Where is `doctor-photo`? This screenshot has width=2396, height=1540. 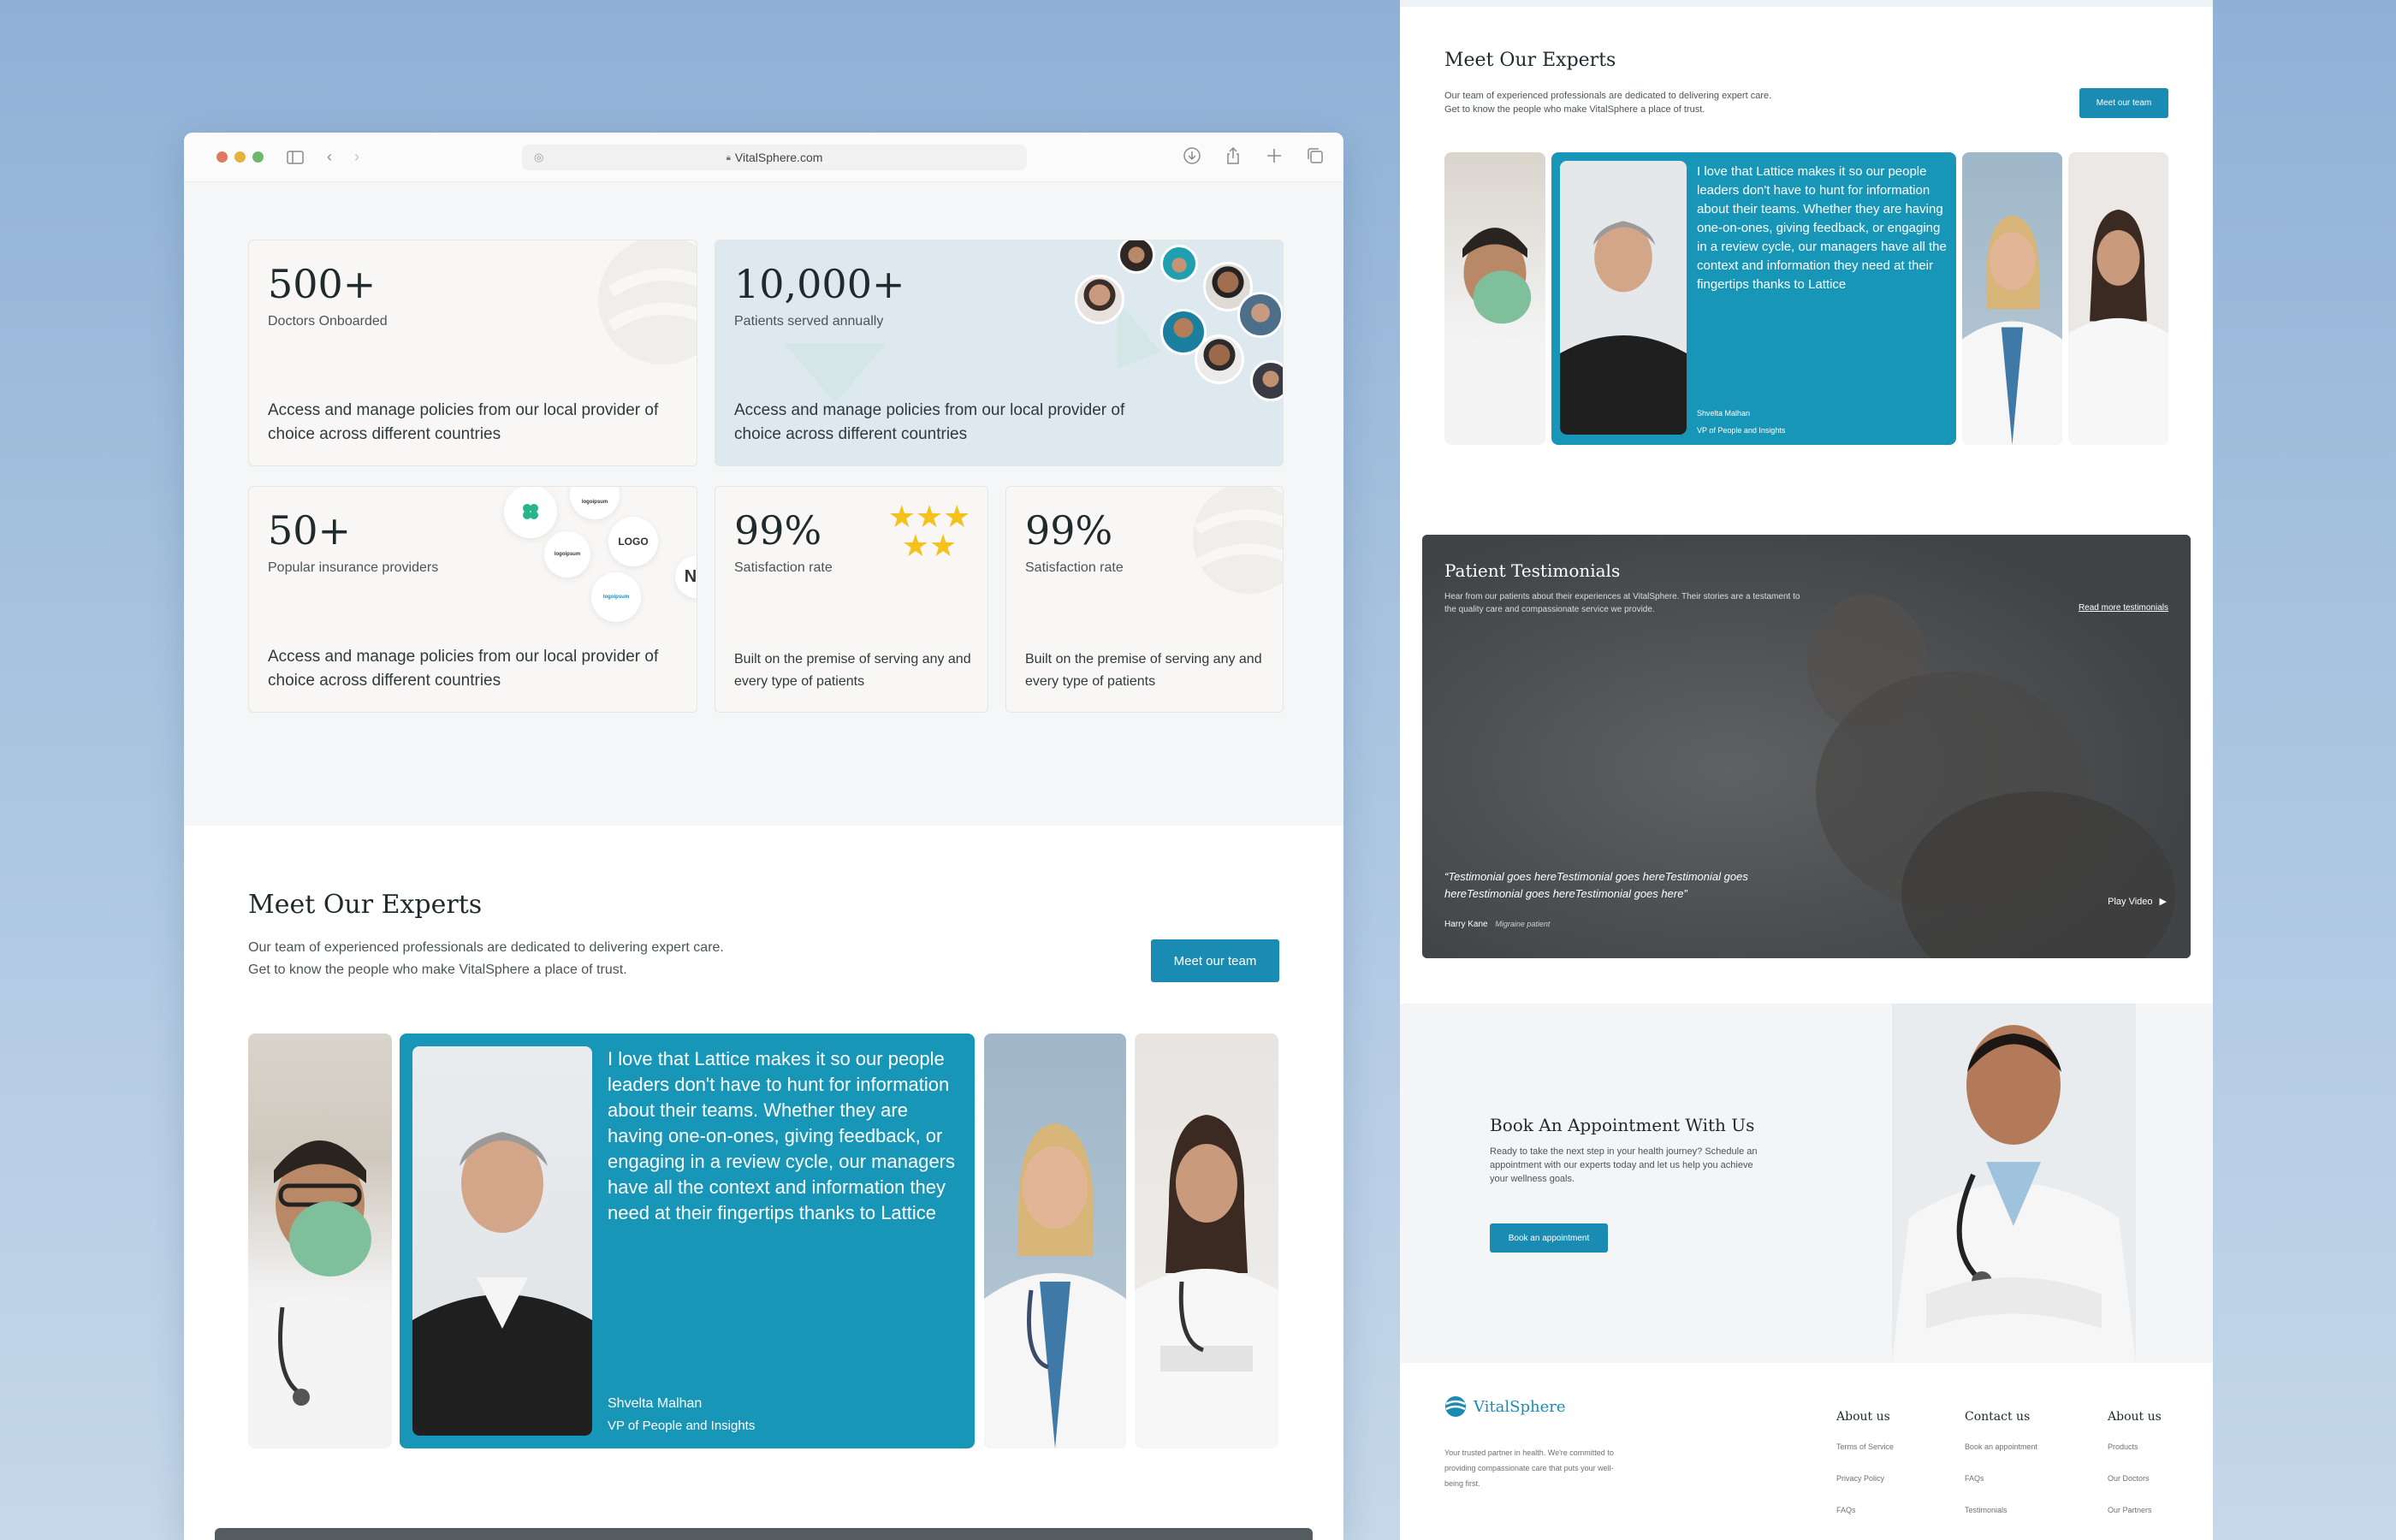
doctor-photo is located at coordinates (2014, 1183).